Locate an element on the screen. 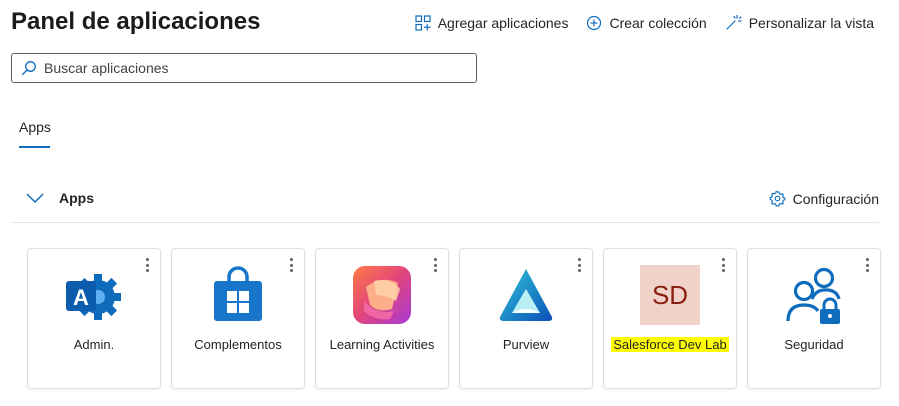 The width and height of the screenshot is (899, 406). customize-view-label: Personalizar la vista is located at coordinates (811, 22).